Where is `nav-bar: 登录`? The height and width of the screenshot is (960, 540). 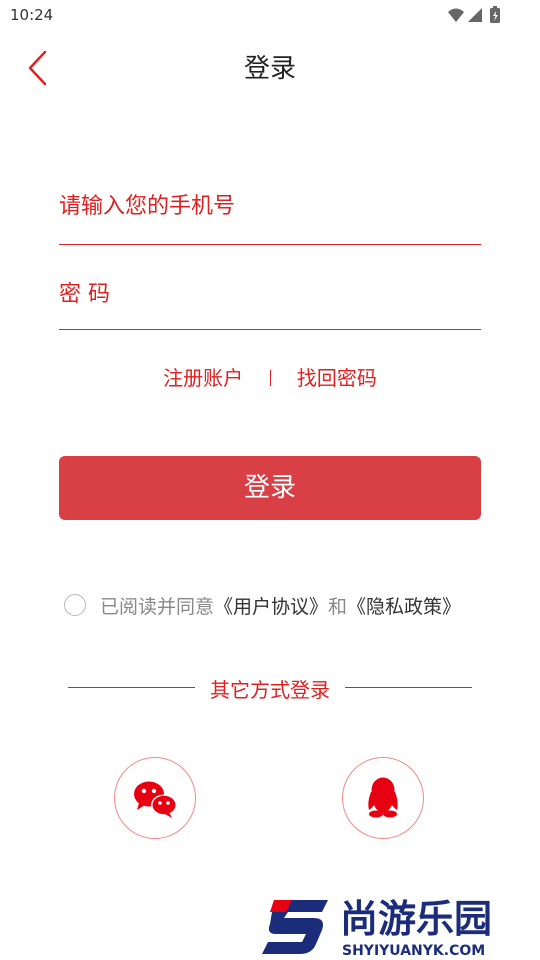 nav-bar: 登录 is located at coordinates (270, 68).